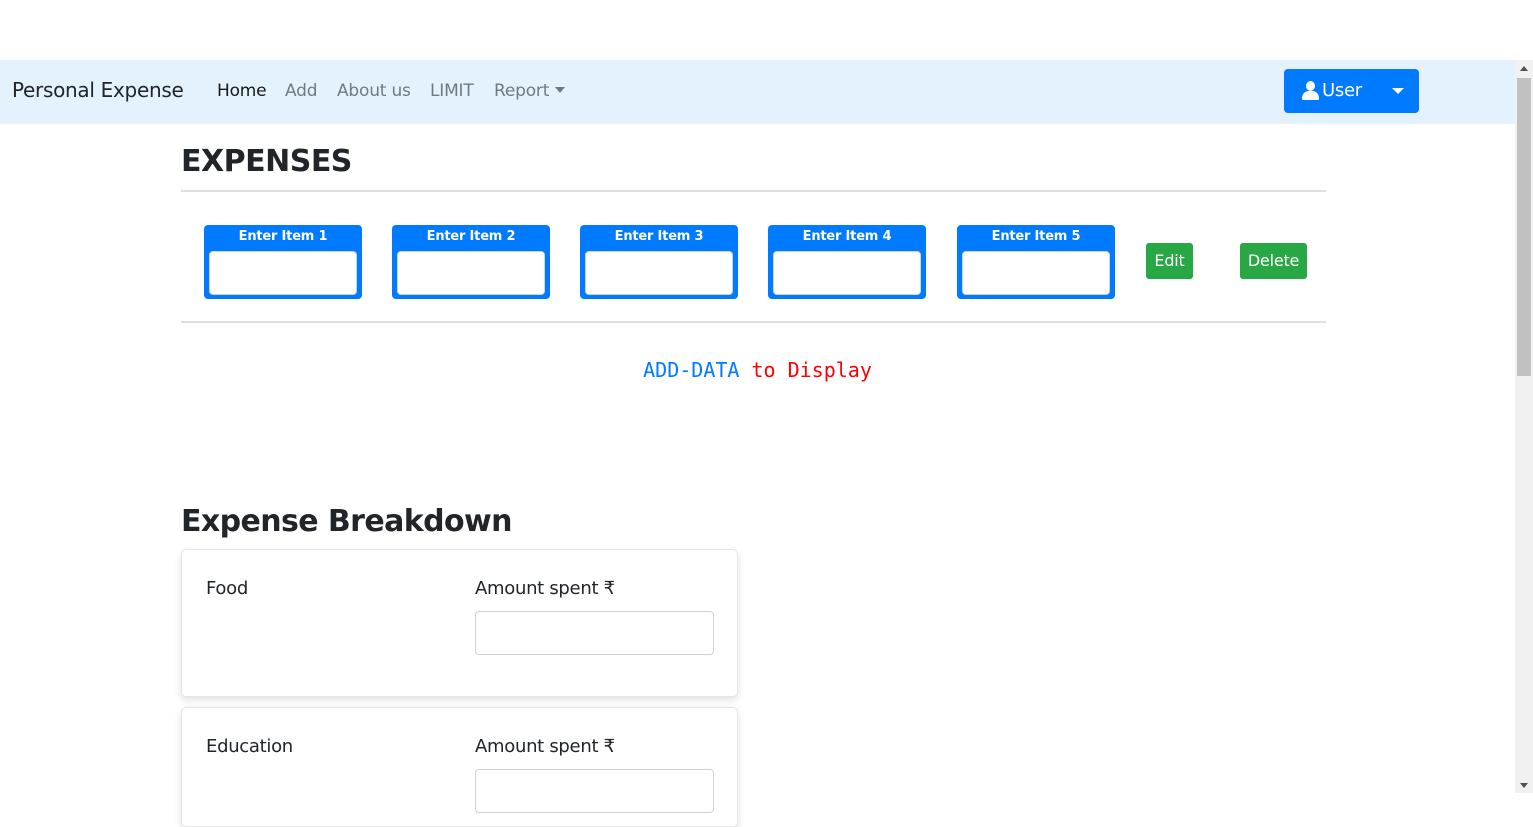 Image resolution: width=1533 pixels, height=827 pixels. Describe the element at coordinates (1273, 261) in the screenshot. I see `delete-button: Delete` at that location.